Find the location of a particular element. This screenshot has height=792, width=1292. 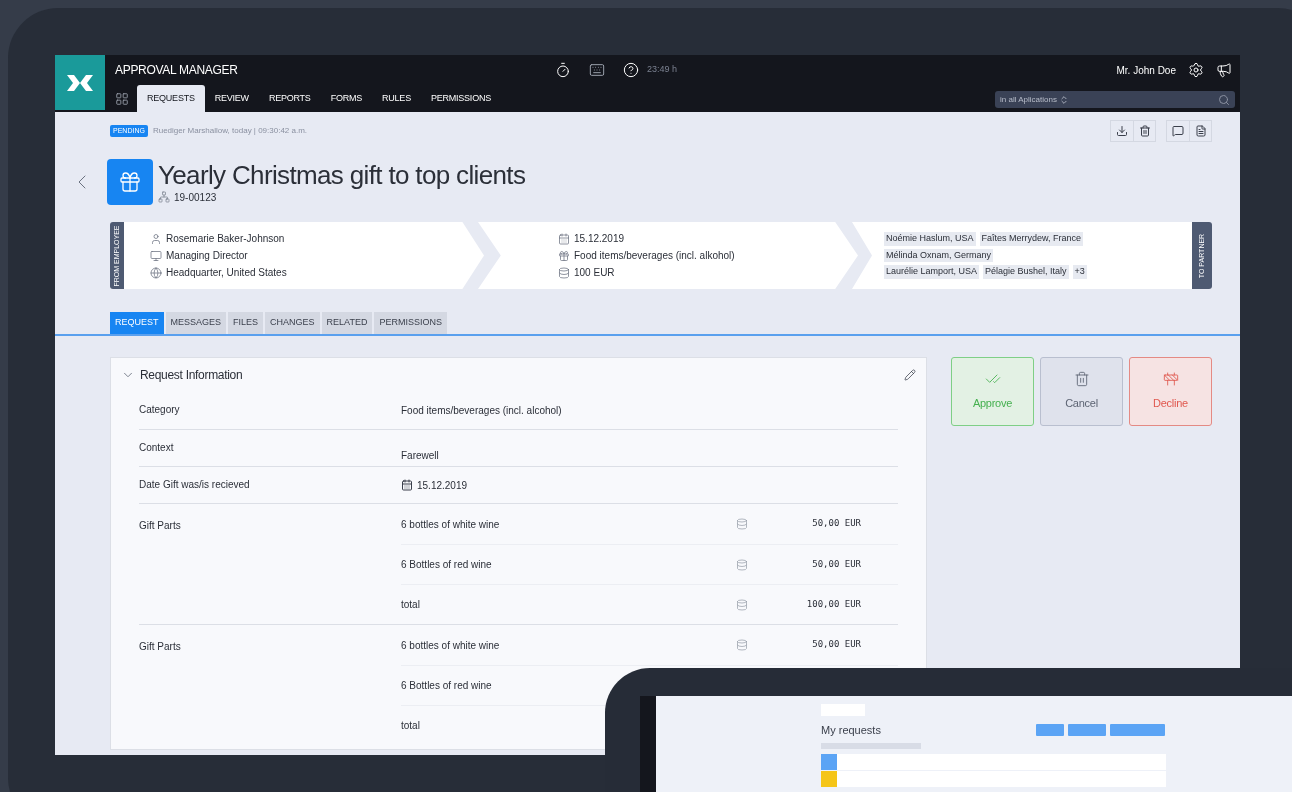

partner-tag: Noémie Haslum, USA is located at coordinates (930, 239).